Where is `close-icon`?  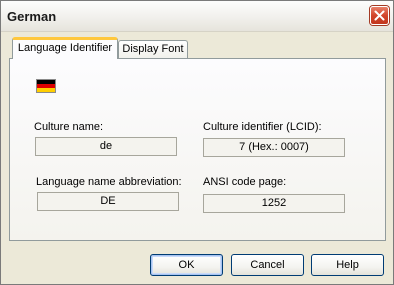 close-icon is located at coordinates (379, 15).